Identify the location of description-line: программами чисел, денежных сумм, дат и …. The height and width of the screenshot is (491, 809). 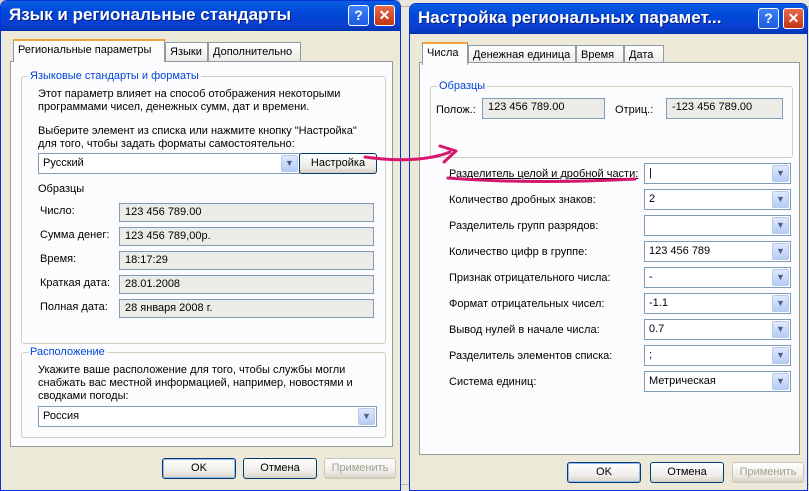
(174, 107).